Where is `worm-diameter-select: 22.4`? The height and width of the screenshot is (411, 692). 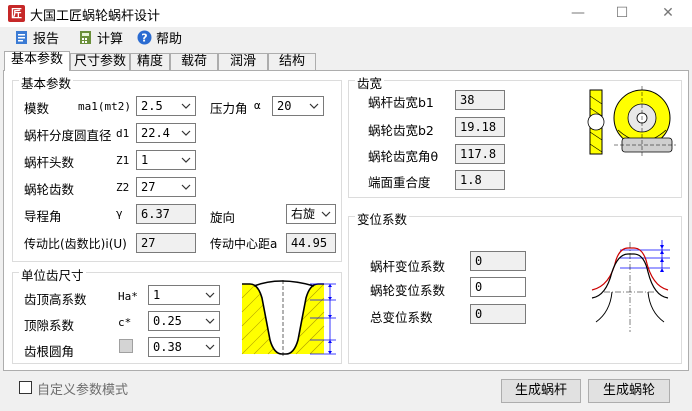 worm-diameter-select: 22.4 is located at coordinates (166, 133).